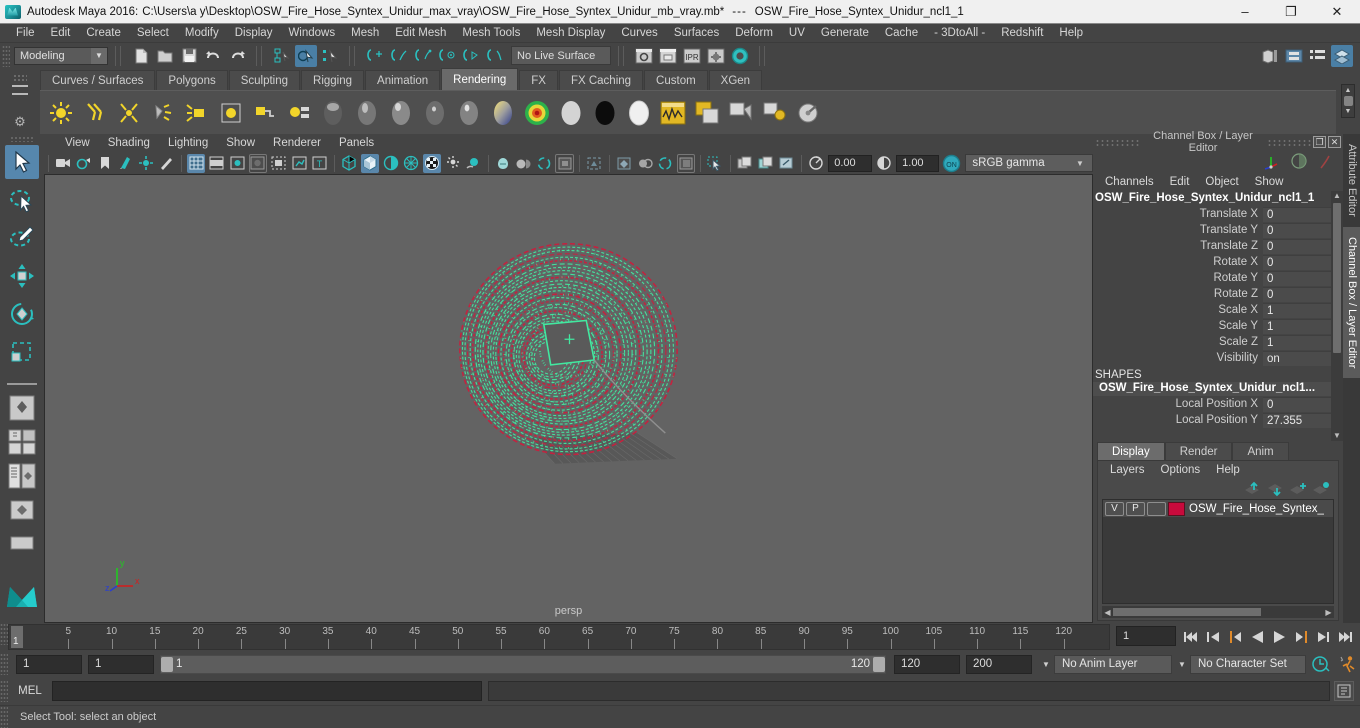 Image resolution: width=1360 pixels, height=728 pixels. I want to click on shelf-tab-animation: Animation, so click(403, 80).